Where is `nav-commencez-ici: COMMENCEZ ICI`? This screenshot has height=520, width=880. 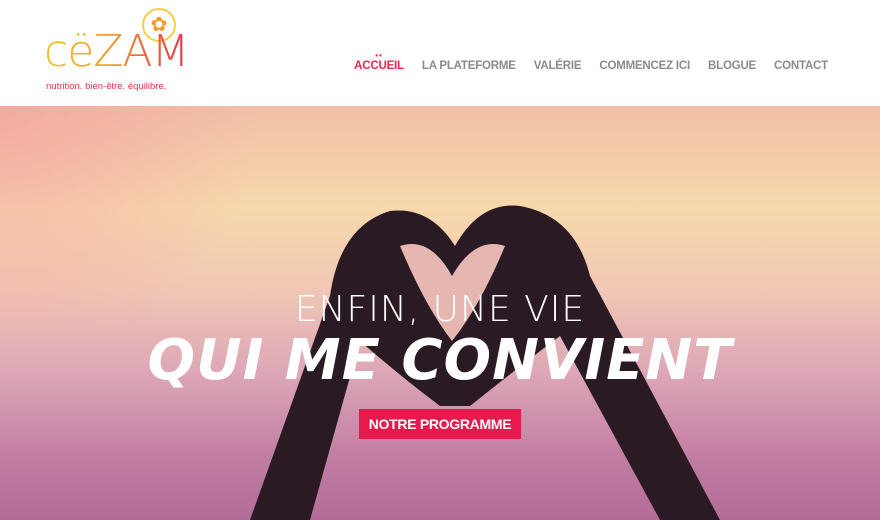 nav-commencez-ici: COMMENCEZ ICI is located at coordinates (644, 66).